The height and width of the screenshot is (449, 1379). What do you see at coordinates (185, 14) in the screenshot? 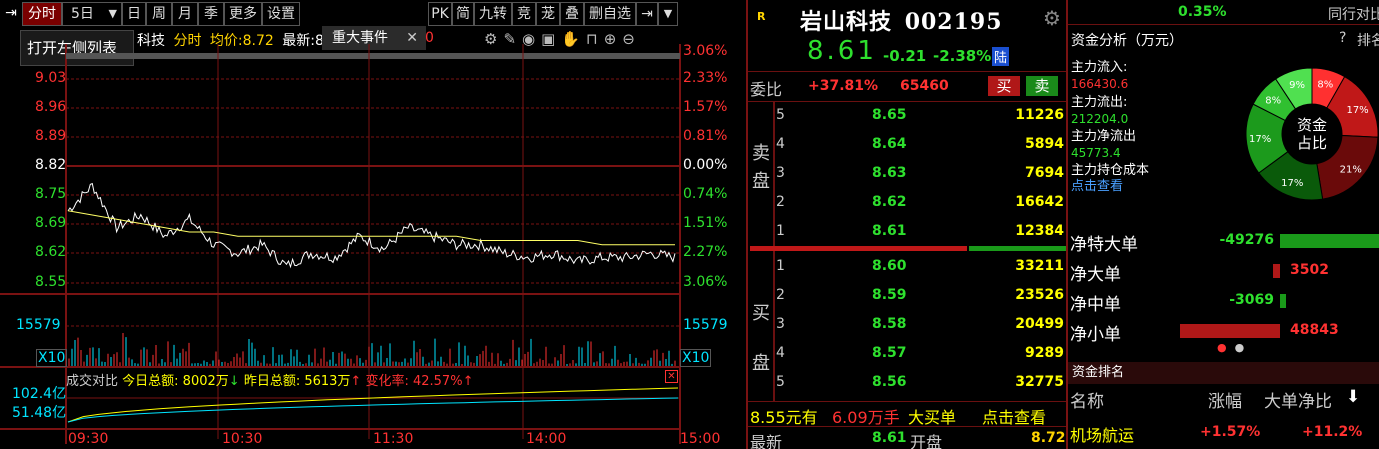
I see `tab-month: 月` at bounding box center [185, 14].